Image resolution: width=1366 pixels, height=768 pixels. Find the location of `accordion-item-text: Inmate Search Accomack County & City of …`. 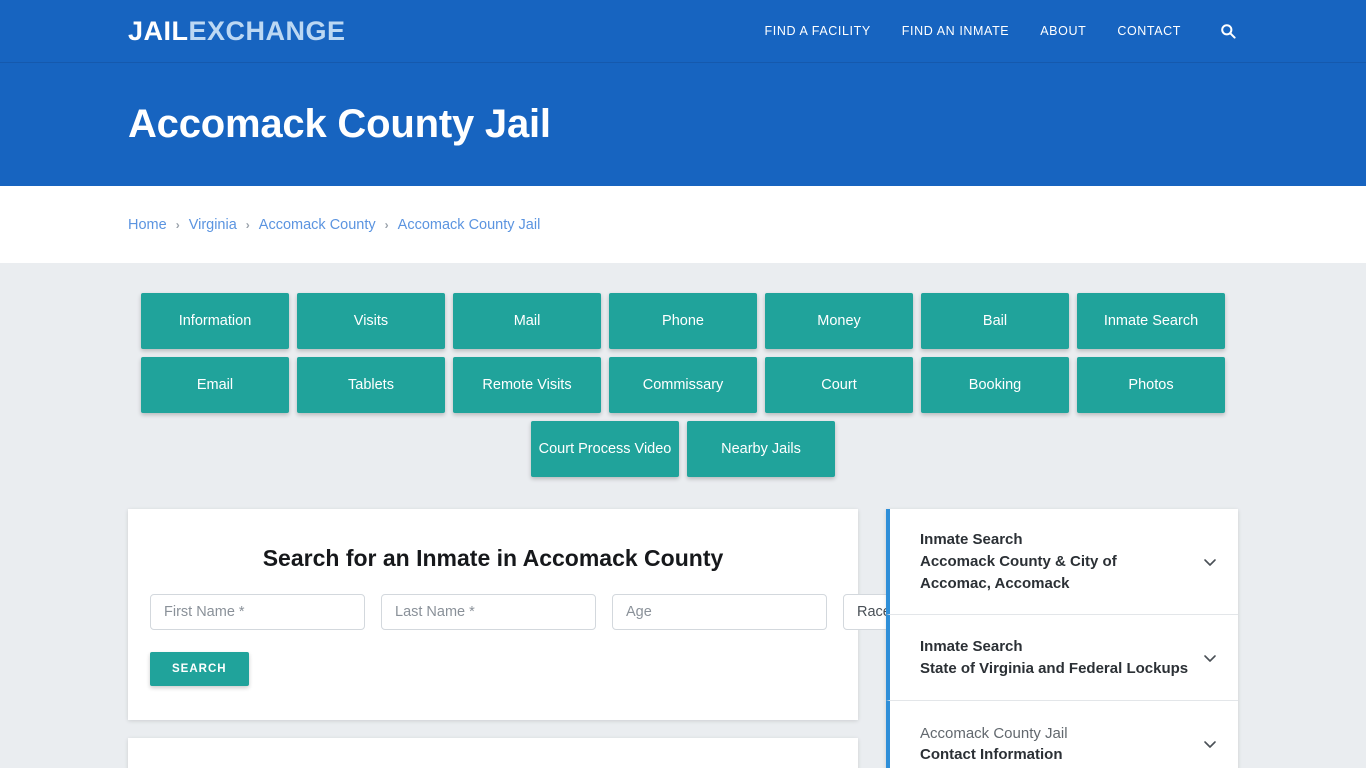

accordion-item-text: Inmate Search Accomack County & City of … is located at coordinates (1055, 561).